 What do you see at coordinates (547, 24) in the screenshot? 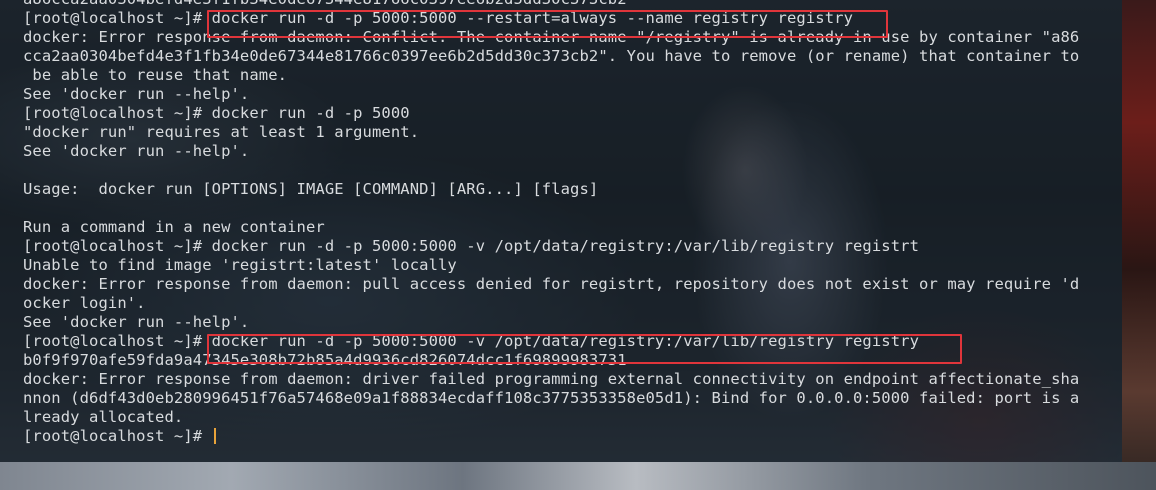
I see `highlight-box-restart-command` at bounding box center [547, 24].